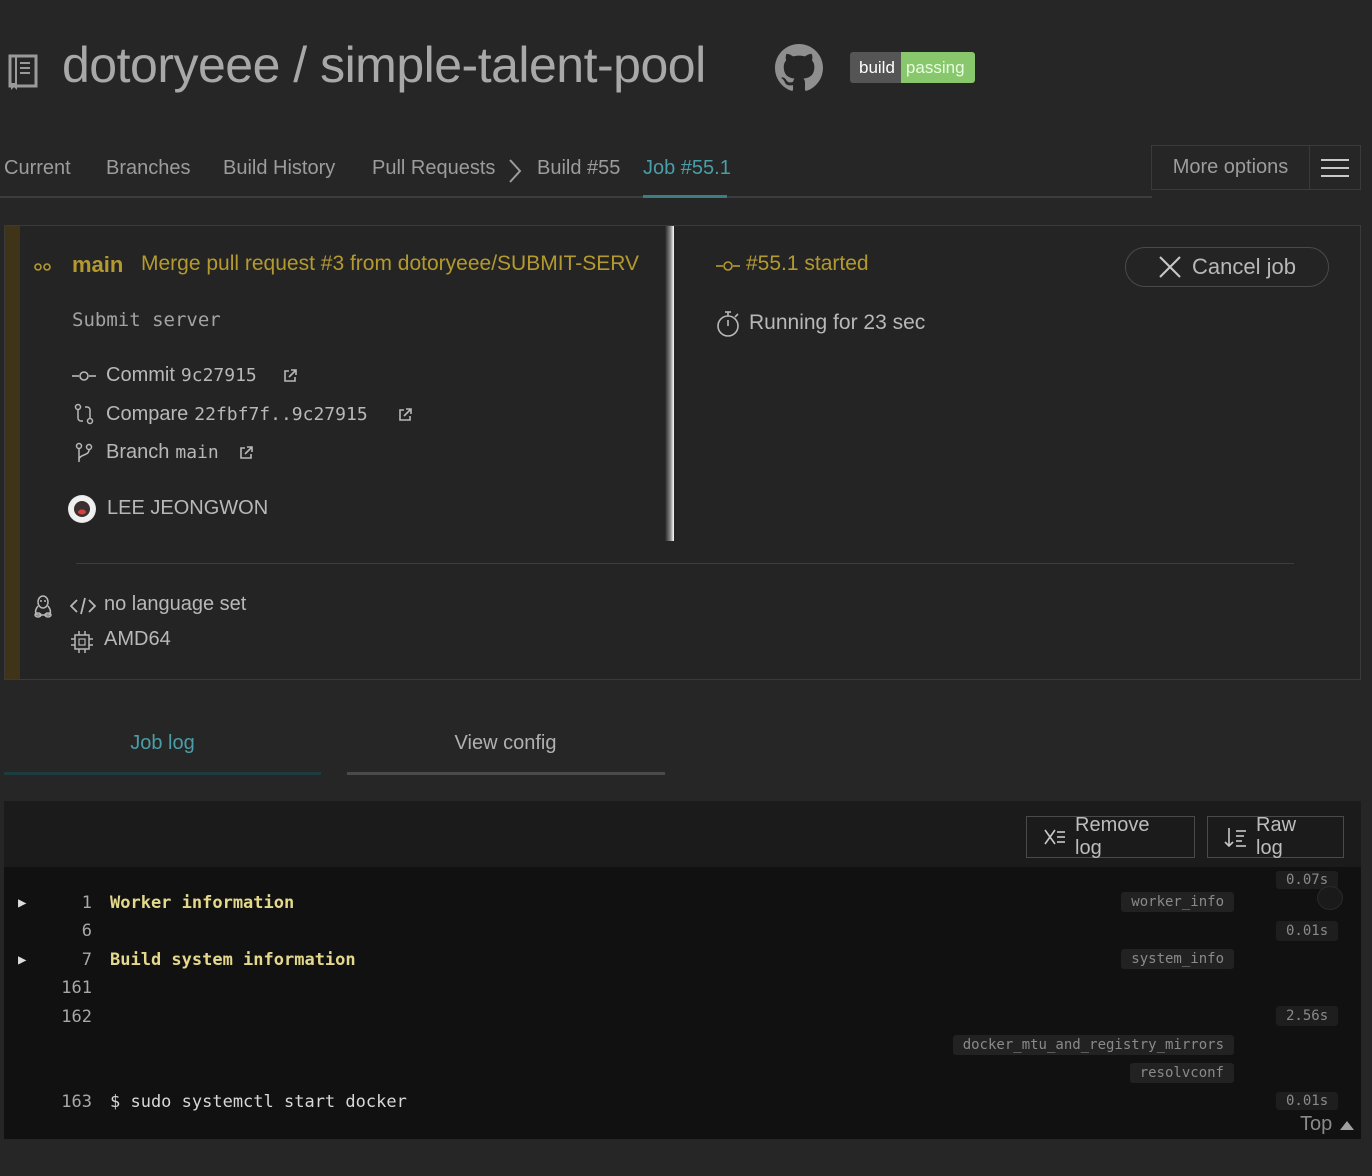 This screenshot has width=1372, height=1176. I want to click on tab-build-history: Build History, so click(279, 168).